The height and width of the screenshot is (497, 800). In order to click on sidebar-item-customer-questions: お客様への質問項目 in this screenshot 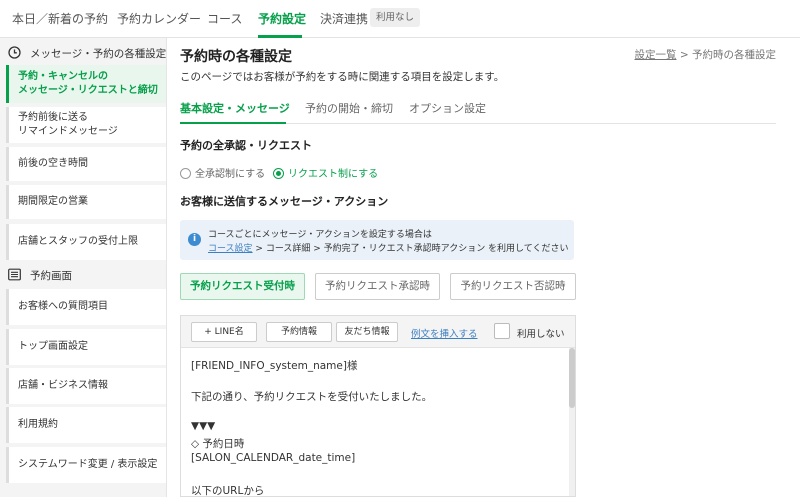, I will do `click(86, 307)`.